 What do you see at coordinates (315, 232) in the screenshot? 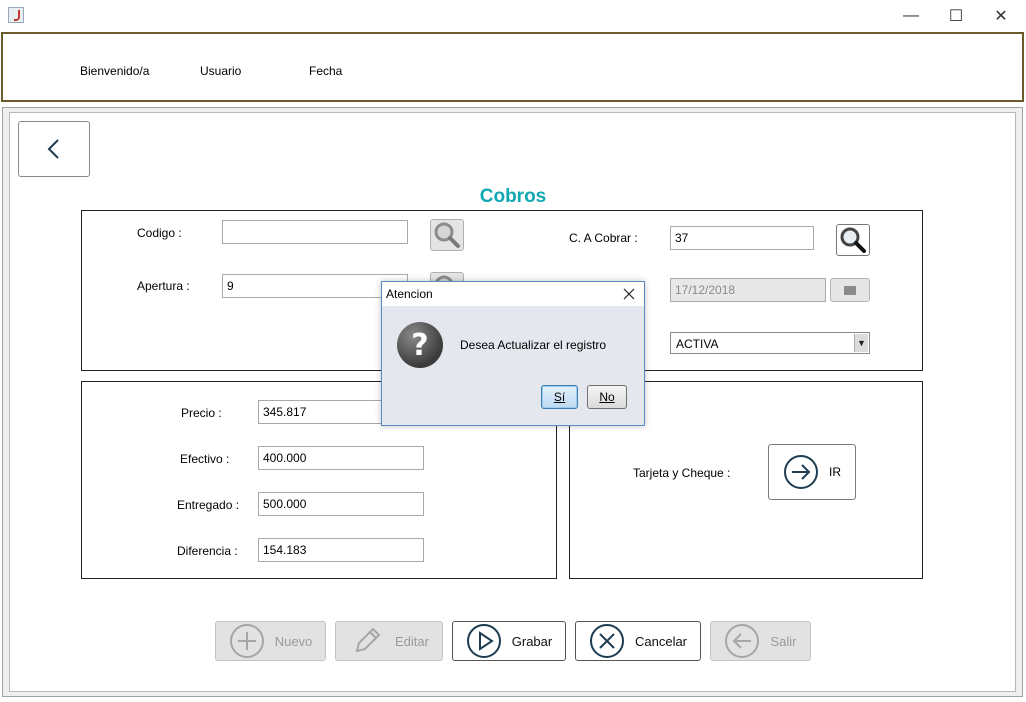
I see `codigo-field` at bounding box center [315, 232].